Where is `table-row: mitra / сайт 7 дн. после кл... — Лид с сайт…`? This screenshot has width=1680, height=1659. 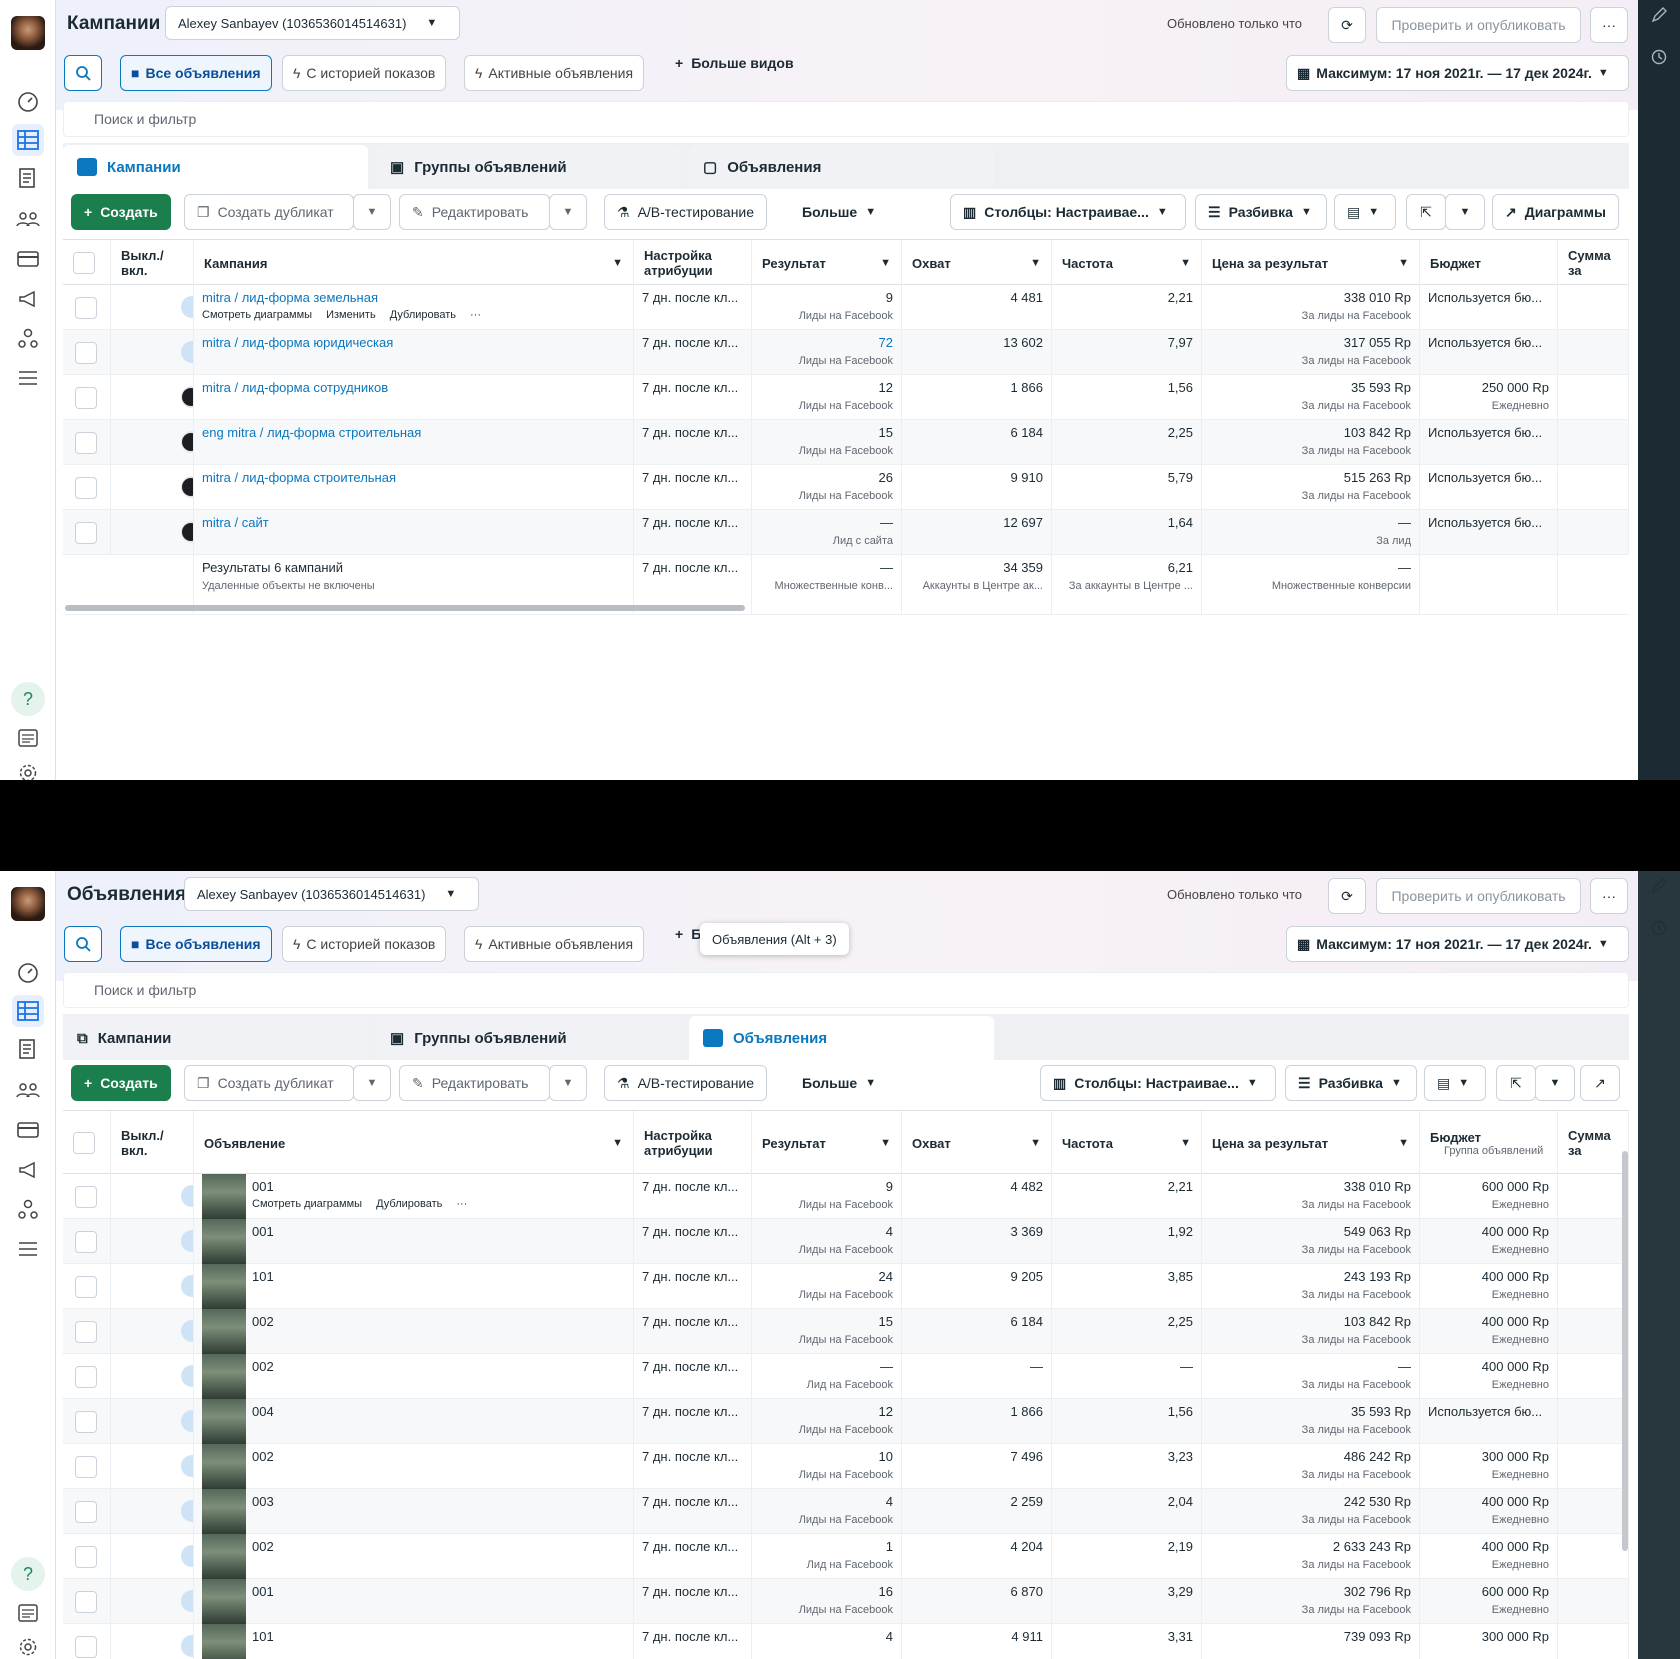
table-row: mitra / сайт 7 дн. после кл... — Лид с сайт… is located at coordinates (846, 532).